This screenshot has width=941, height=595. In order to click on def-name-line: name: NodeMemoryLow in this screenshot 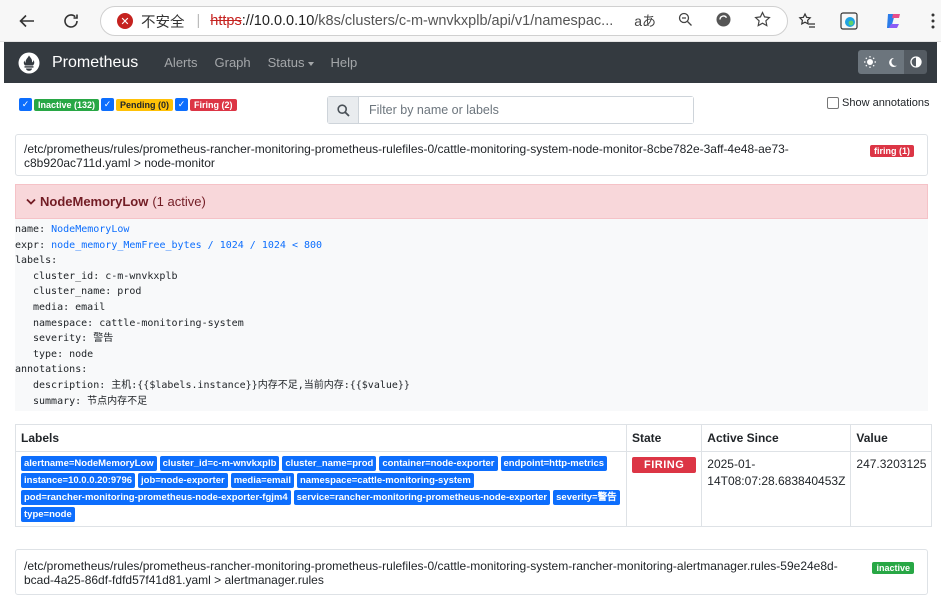, I will do `click(471, 230)`.